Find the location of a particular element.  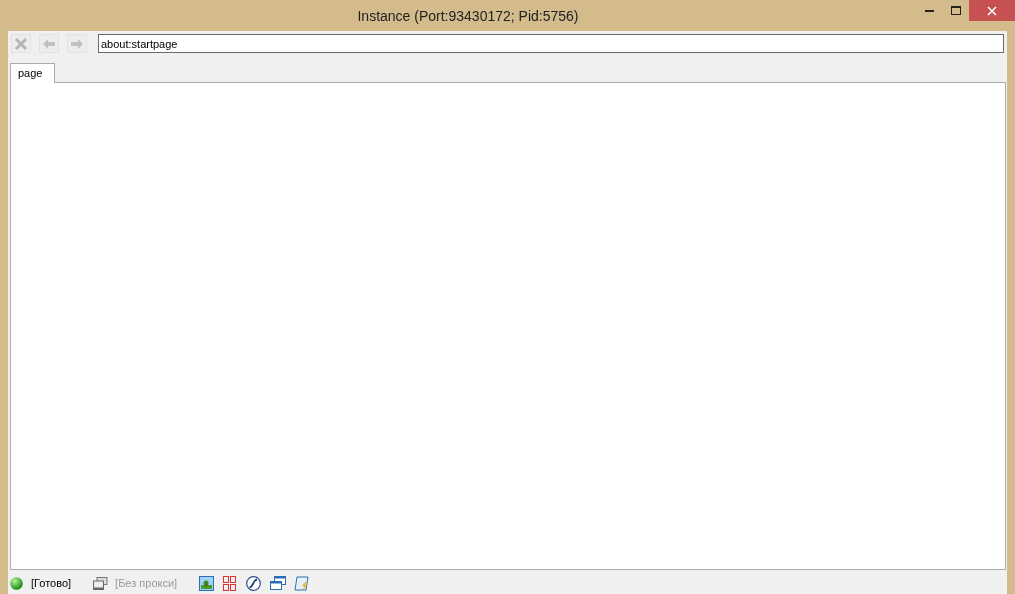

close-button is located at coordinates (992, 10).